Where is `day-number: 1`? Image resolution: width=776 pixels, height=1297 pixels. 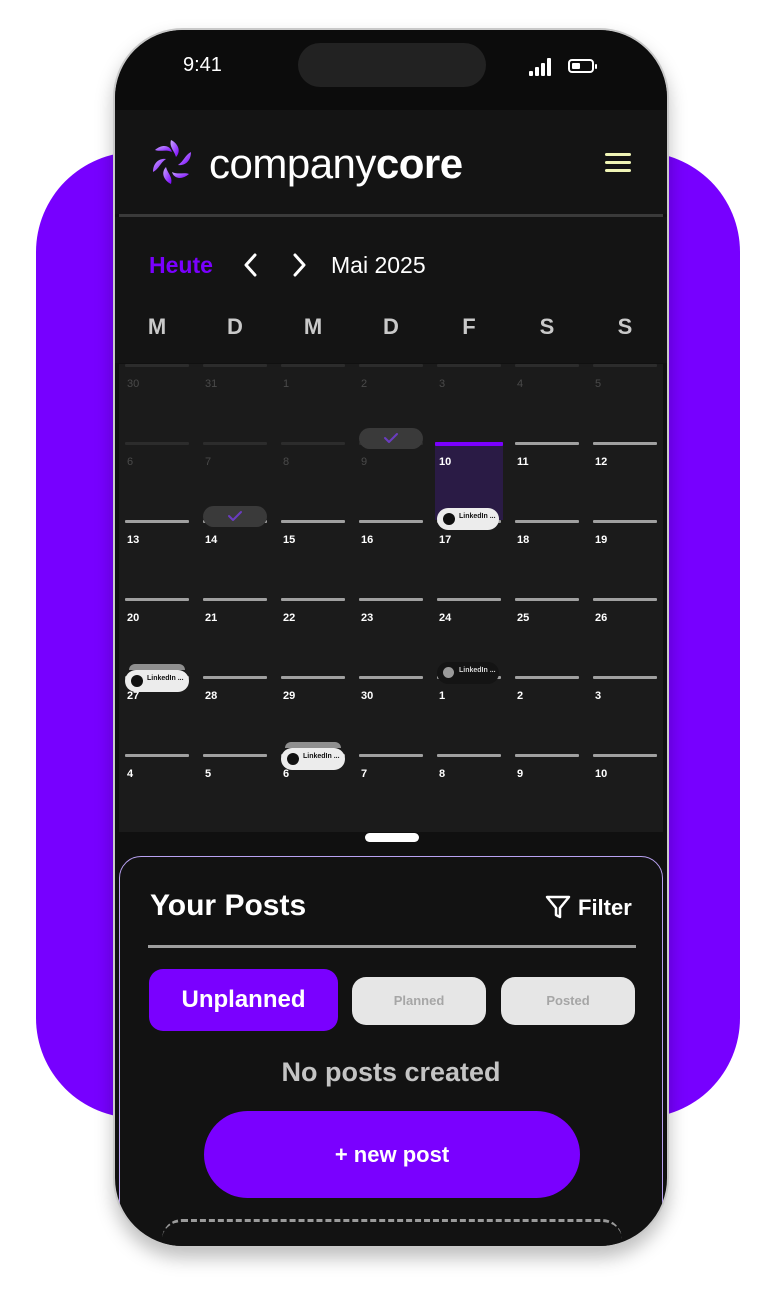 day-number: 1 is located at coordinates (442, 696).